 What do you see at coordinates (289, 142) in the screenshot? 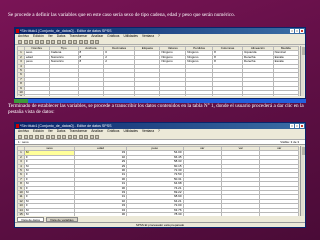
I see `visible-variables-count: Visible: 3 de 3` at bounding box center [289, 142].